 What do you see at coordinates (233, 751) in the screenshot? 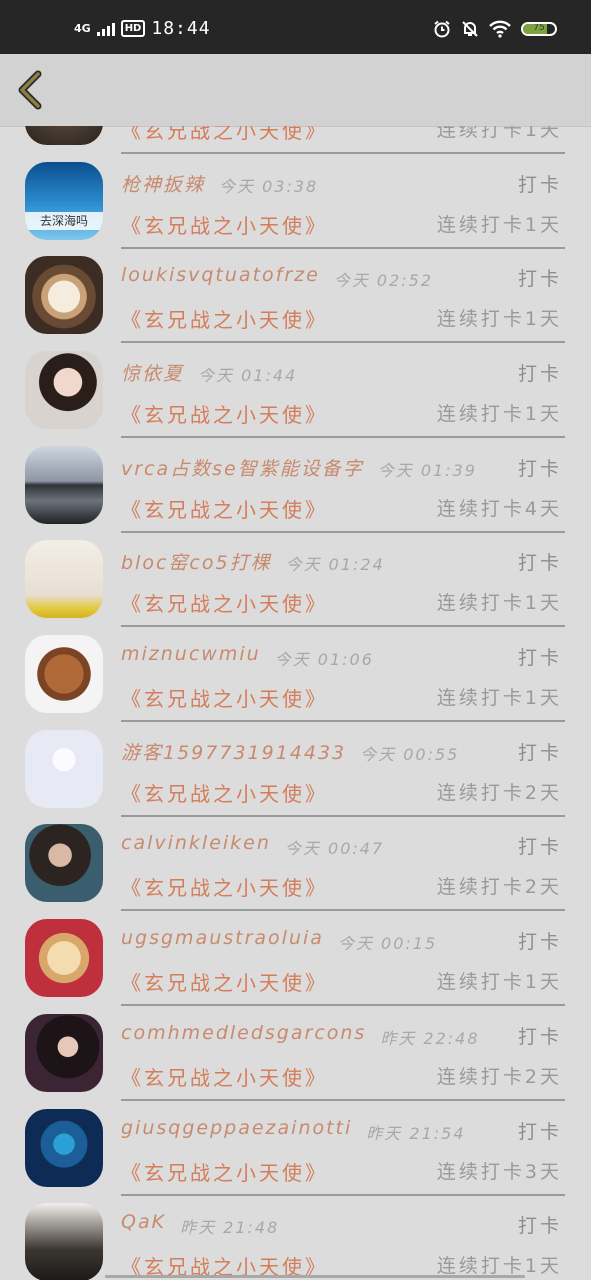
I see `user-name: 游客15977319144​33` at bounding box center [233, 751].